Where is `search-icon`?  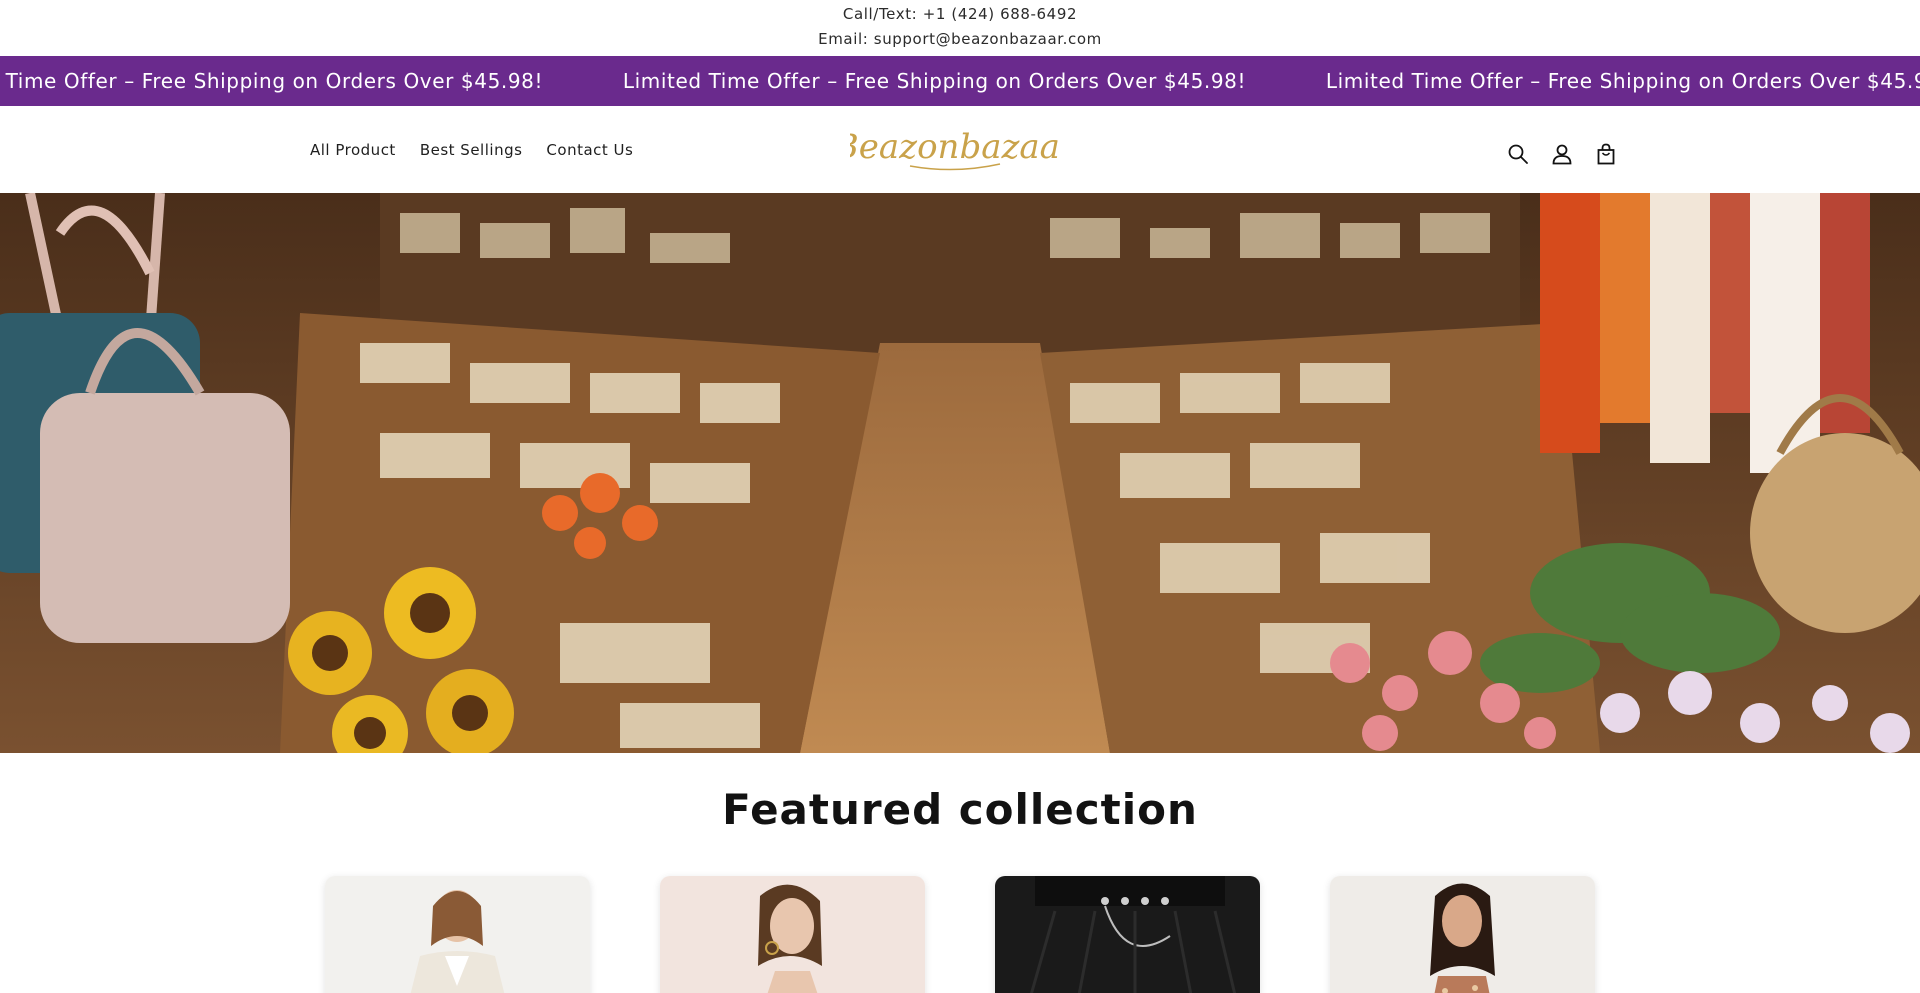 search-icon is located at coordinates (1518, 154).